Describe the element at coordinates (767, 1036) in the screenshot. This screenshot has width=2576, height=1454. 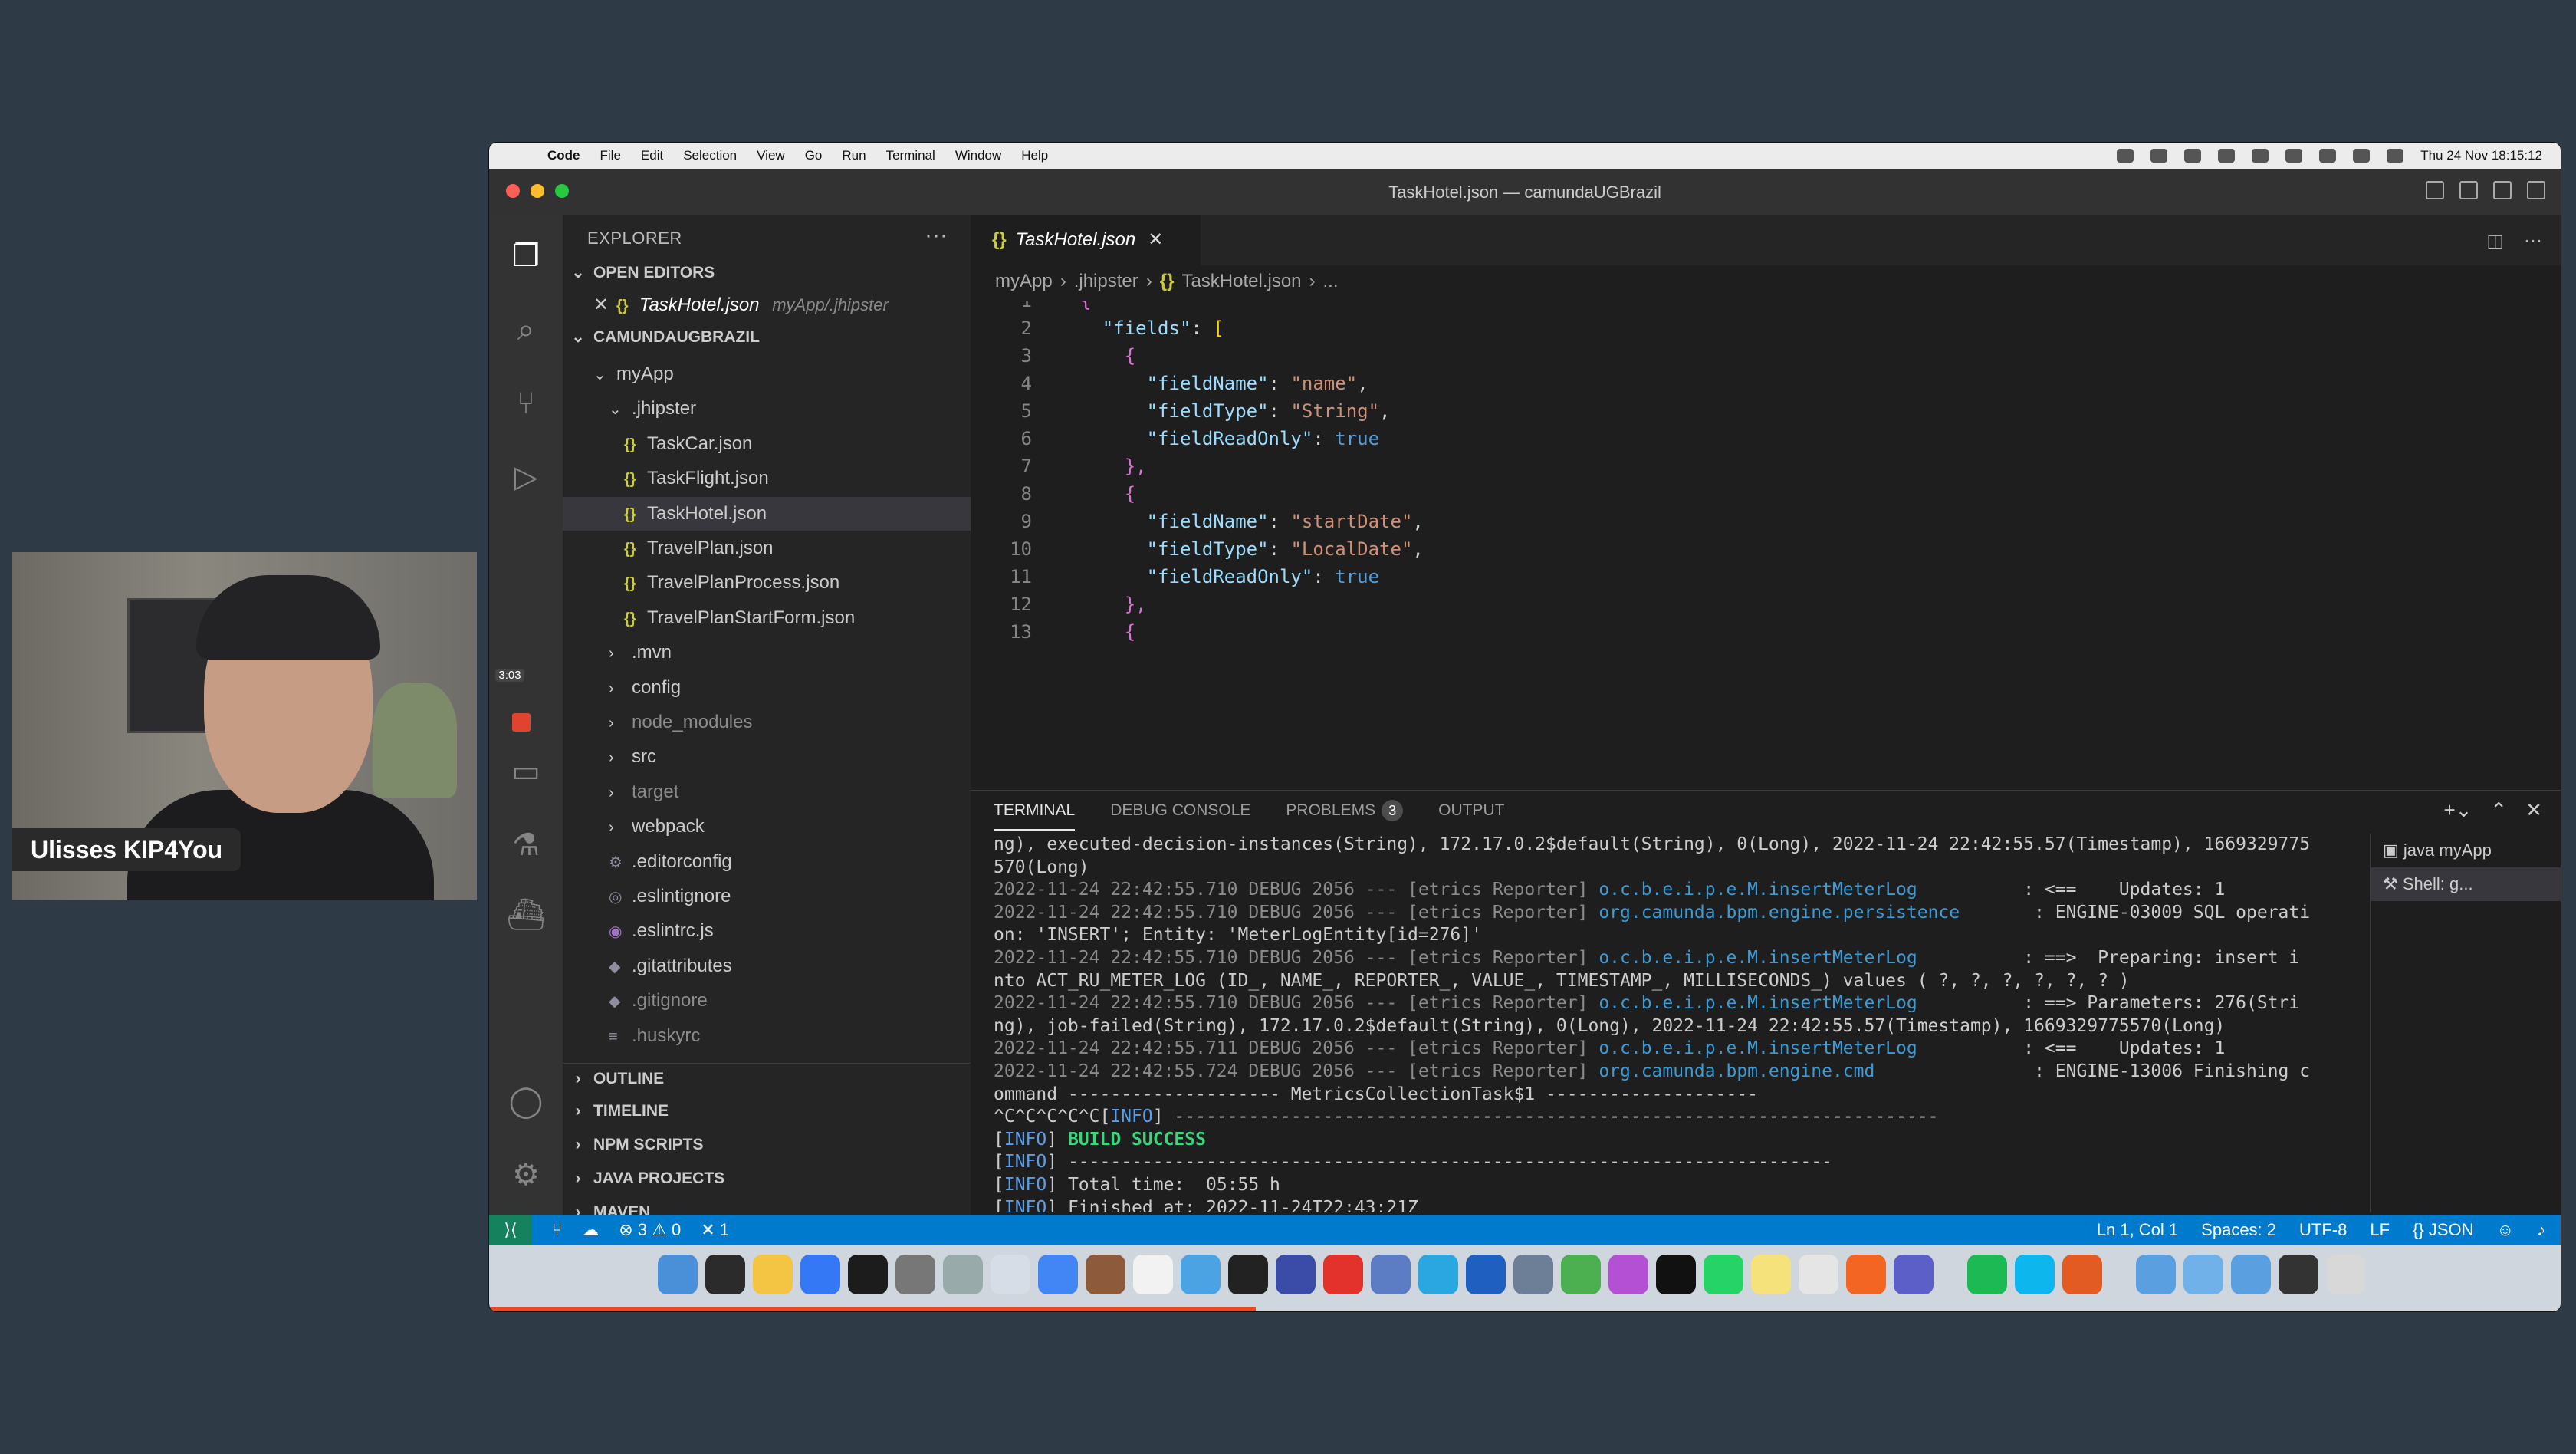
I see `tree-item: ≡ .huskyrc` at that location.